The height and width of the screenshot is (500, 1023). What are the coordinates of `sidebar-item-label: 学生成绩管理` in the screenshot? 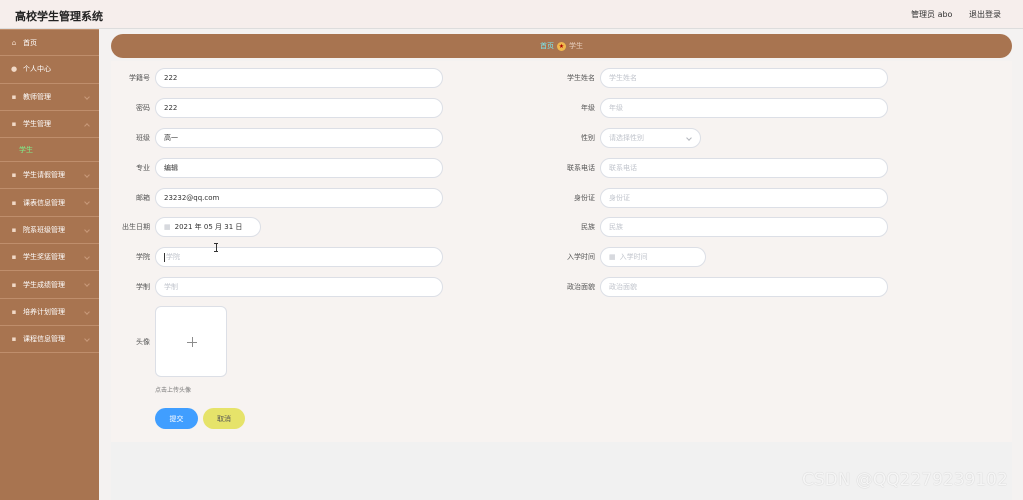 It's located at (44, 284).